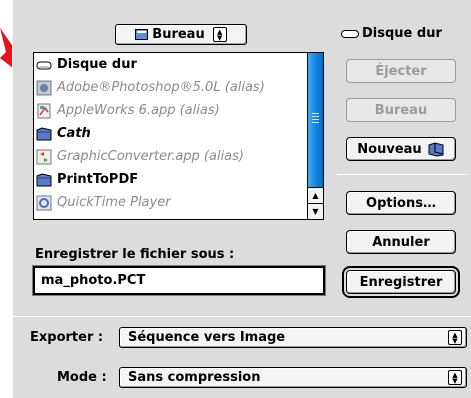 This screenshot has width=471, height=398. What do you see at coordinates (436, 149) in the screenshot?
I see `new-folder-icon` at bounding box center [436, 149].